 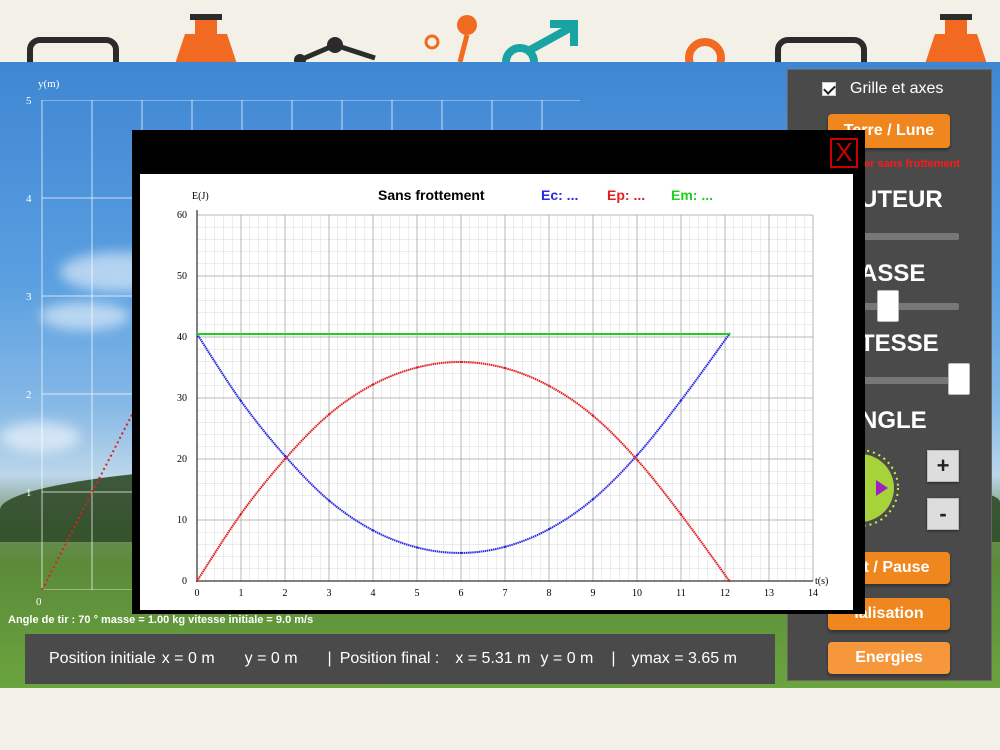 What do you see at coordinates (389, 658) in the screenshot?
I see `final-position-label: Position final :` at bounding box center [389, 658].